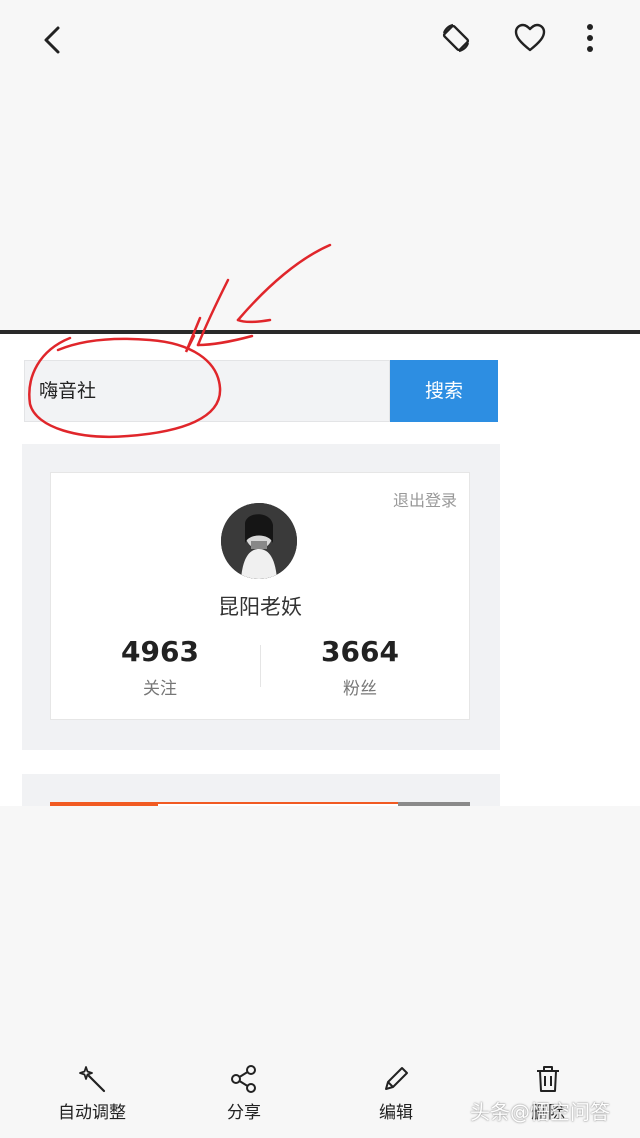 This screenshot has height=1138, width=640. What do you see at coordinates (320, 40) in the screenshot?
I see `viewer-top-bar` at bounding box center [320, 40].